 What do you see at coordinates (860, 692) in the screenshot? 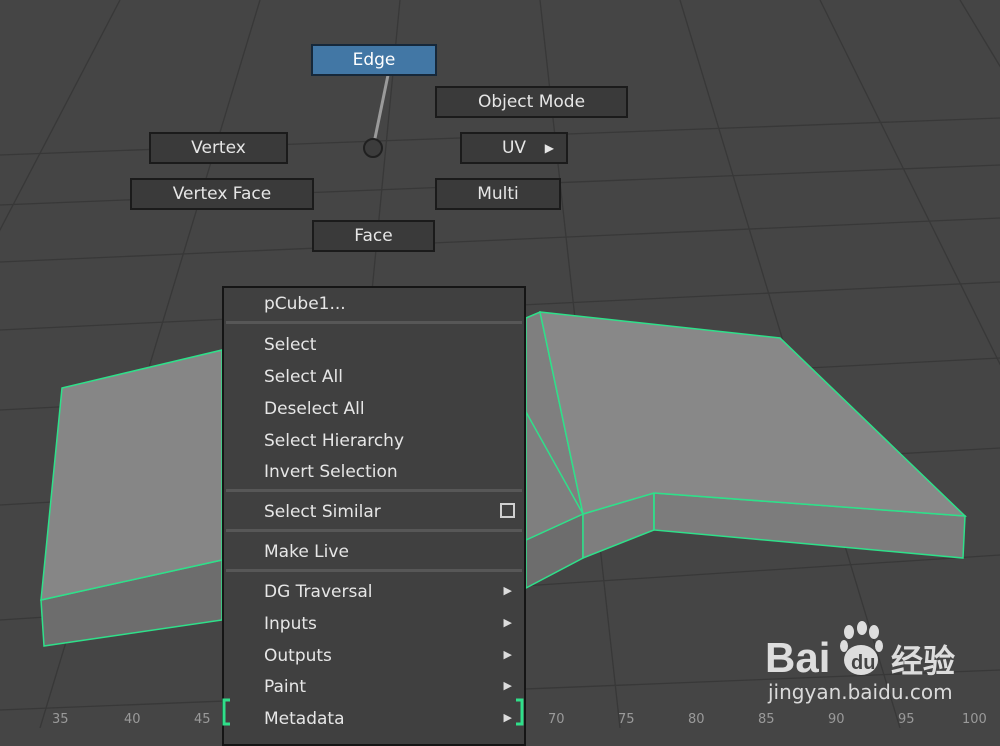
I see `watermark-url: jingyan.baidu.com` at bounding box center [860, 692].